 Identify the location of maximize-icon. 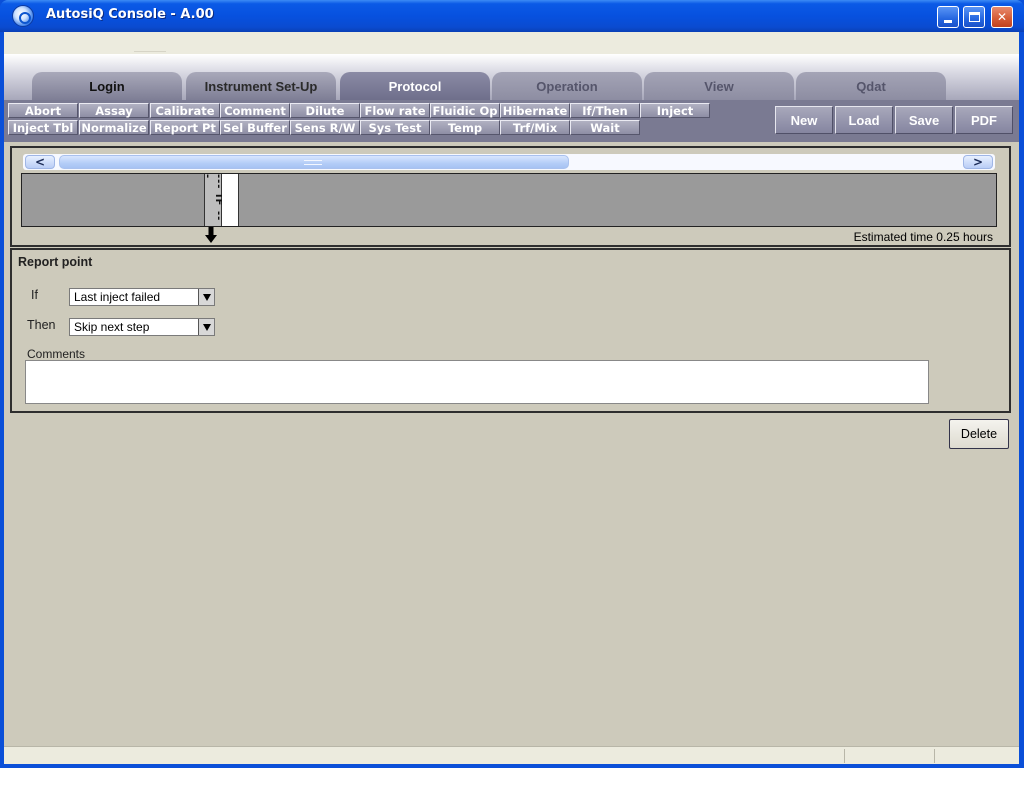
(974, 17).